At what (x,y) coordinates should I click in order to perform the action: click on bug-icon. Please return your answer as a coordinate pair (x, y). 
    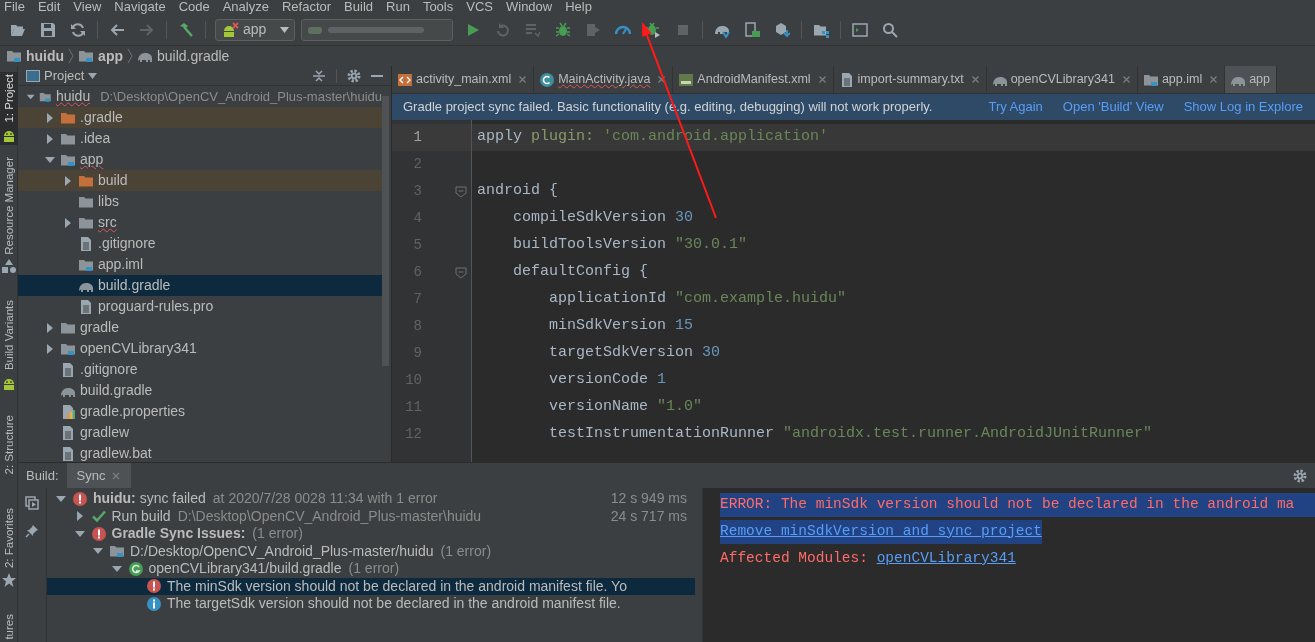
    Looking at the image, I should click on (563, 29).